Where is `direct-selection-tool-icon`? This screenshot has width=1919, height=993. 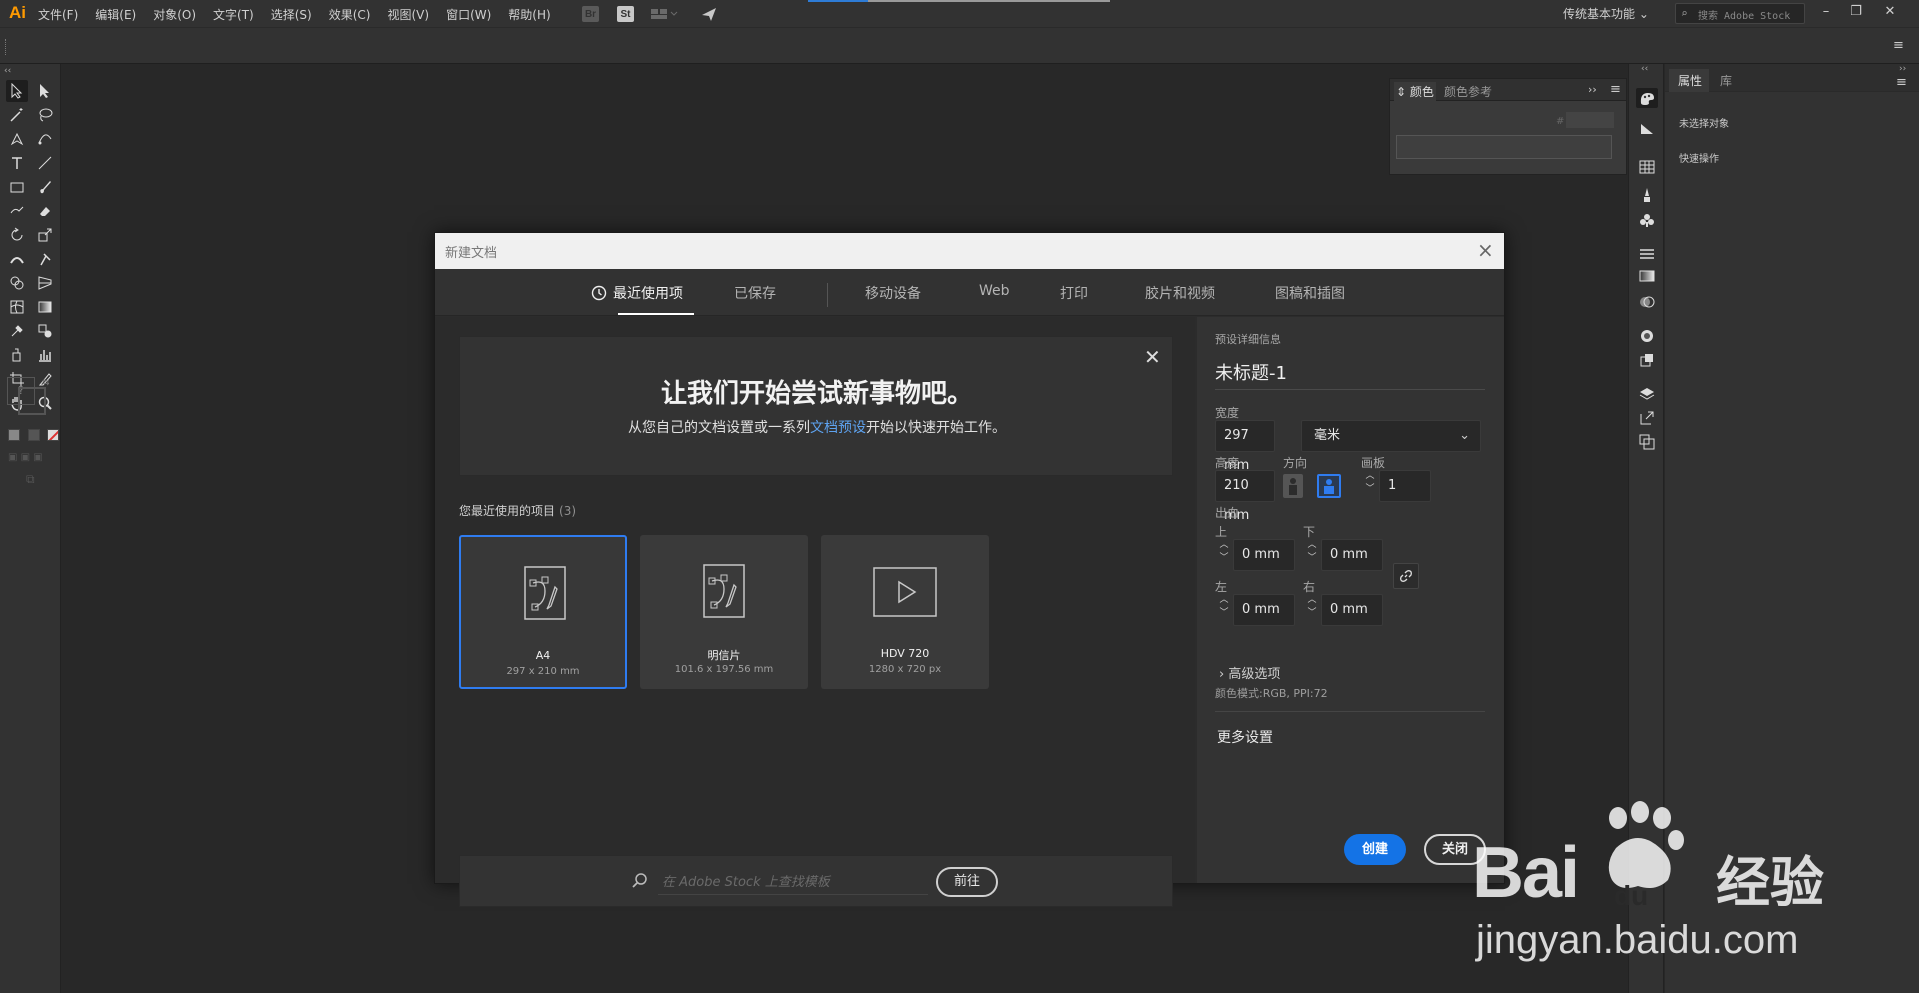 direct-selection-tool-icon is located at coordinates (45, 91).